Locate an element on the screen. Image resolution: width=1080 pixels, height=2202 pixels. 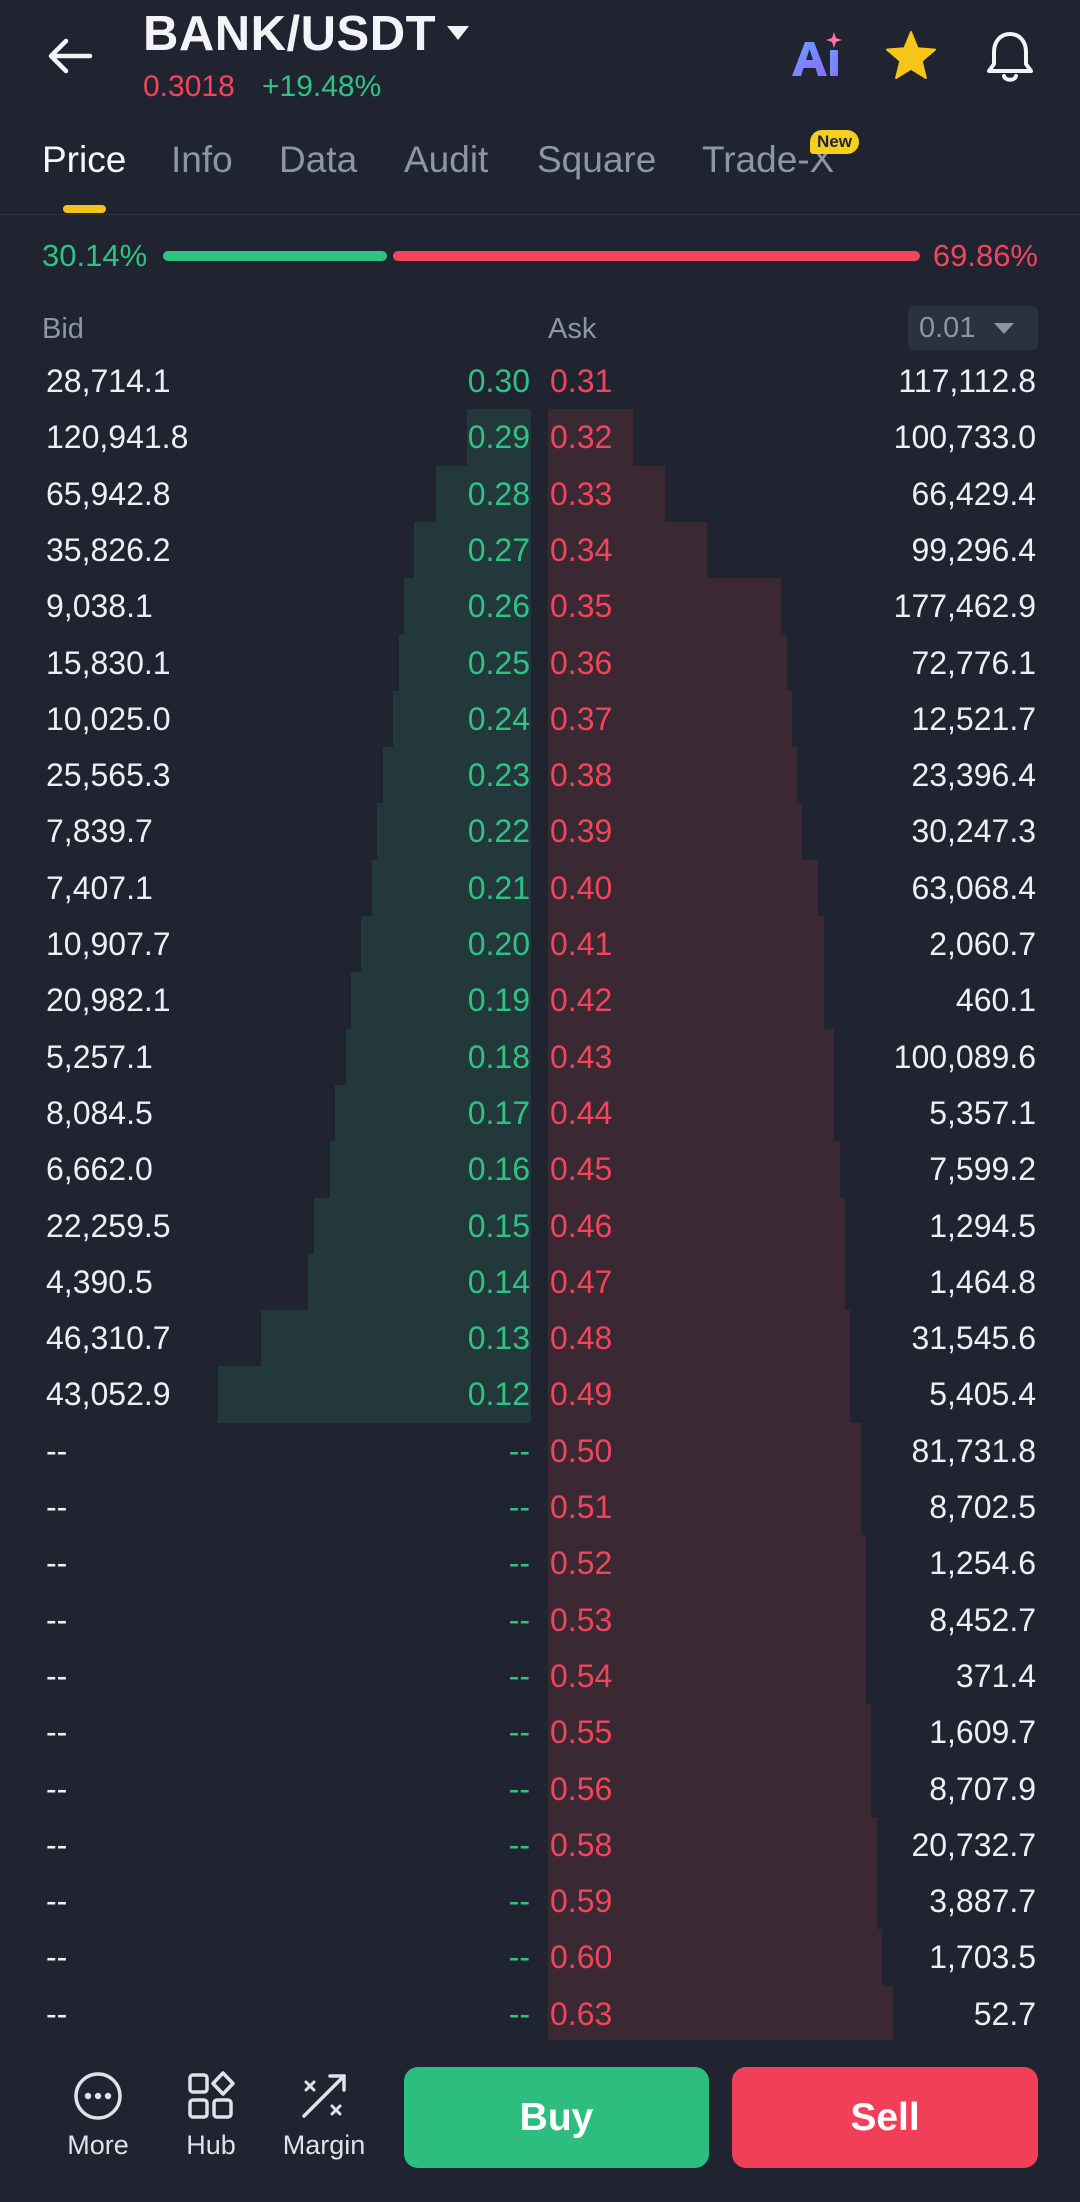
orderbook-row: 9,038.1 0.26 0.35 177,462.9 is located at coordinates (540, 606).